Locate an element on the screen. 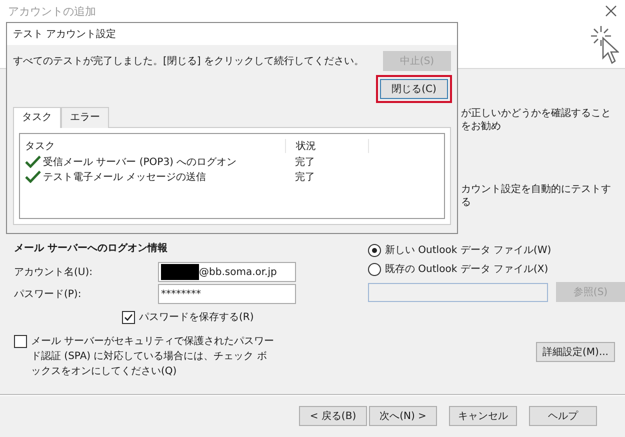 This screenshot has height=437, width=625. save-password-label: パスワードを保存する(R) is located at coordinates (196, 317).